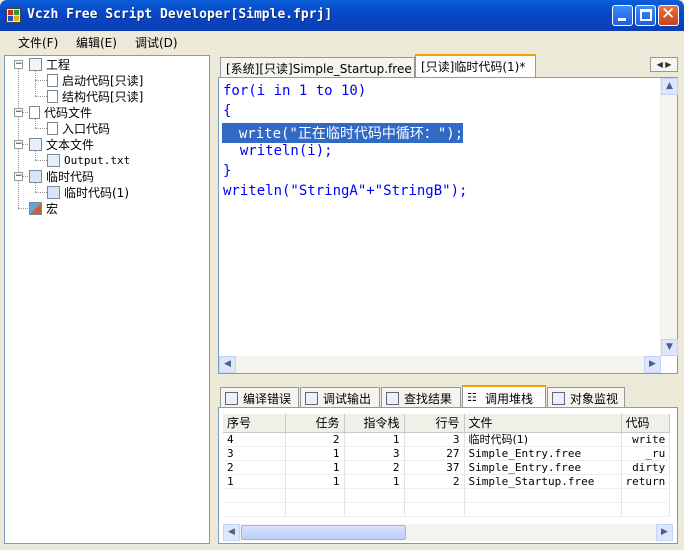 This screenshot has width=684, height=550. Describe the element at coordinates (374, 467) in the screenshot. I see `cell-instruction-stack: 2` at that location.